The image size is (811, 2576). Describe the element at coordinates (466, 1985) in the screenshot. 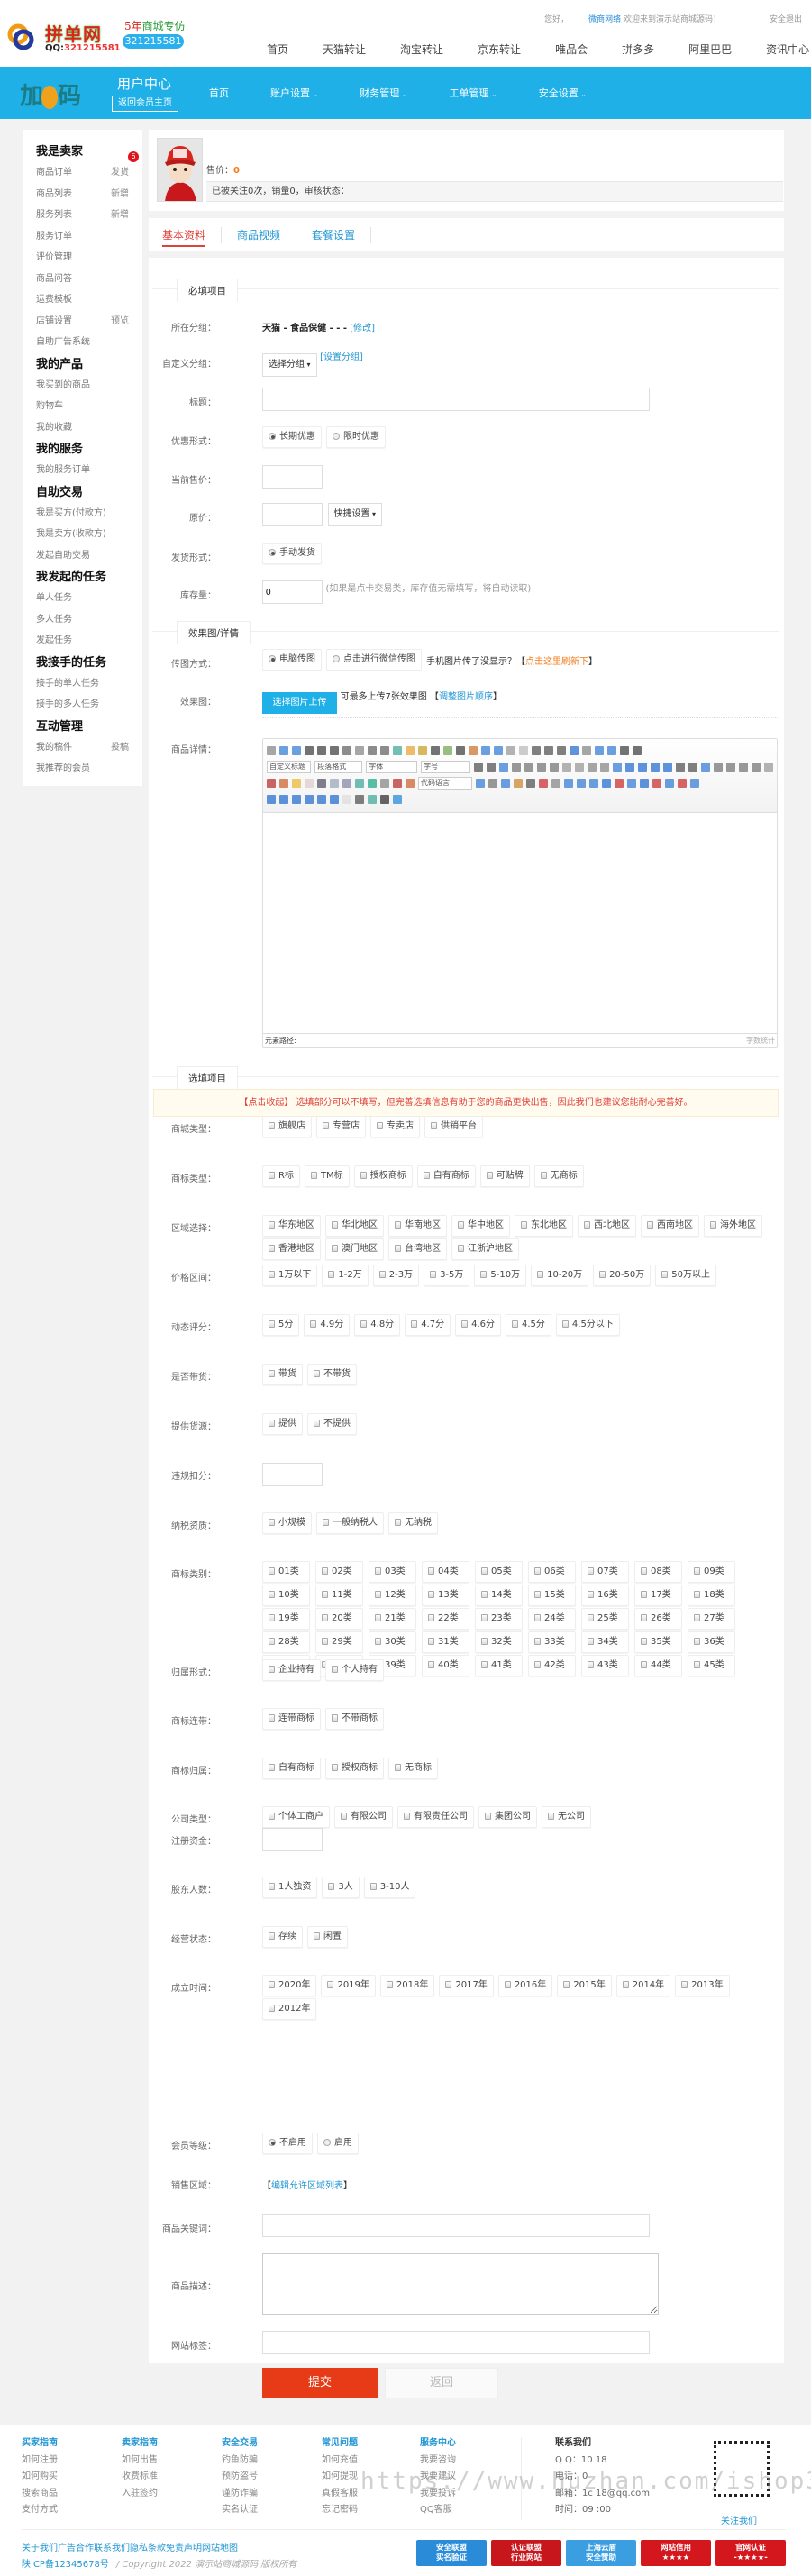

I see `checkbox-option: 2017年` at that location.